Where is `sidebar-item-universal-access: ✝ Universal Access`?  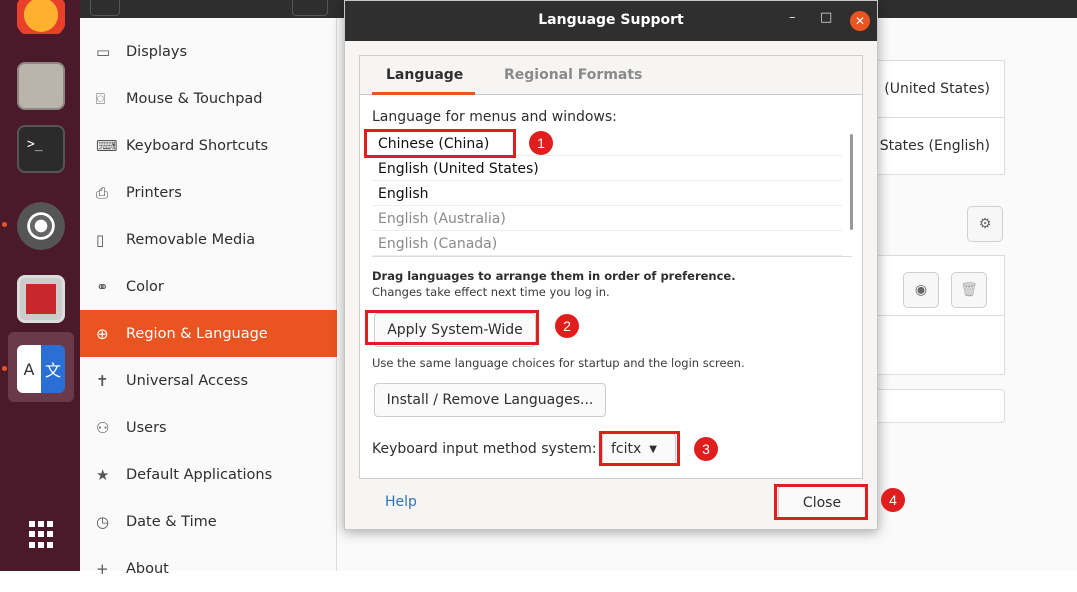 sidebar-item-universal-access: ✝ Universal Access is located at coordinates (208, 380).